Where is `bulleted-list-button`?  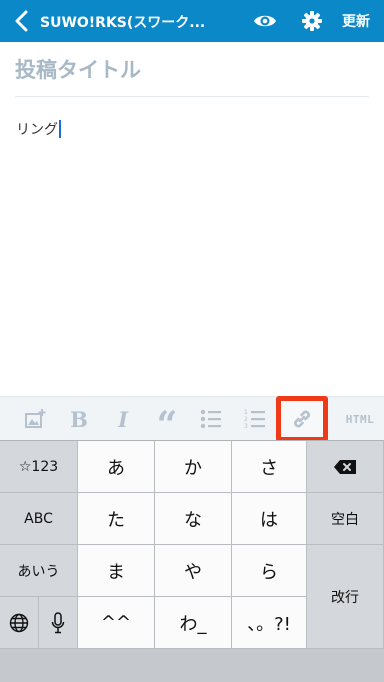
bulleted-list-button is located at coordinates (211, 419).